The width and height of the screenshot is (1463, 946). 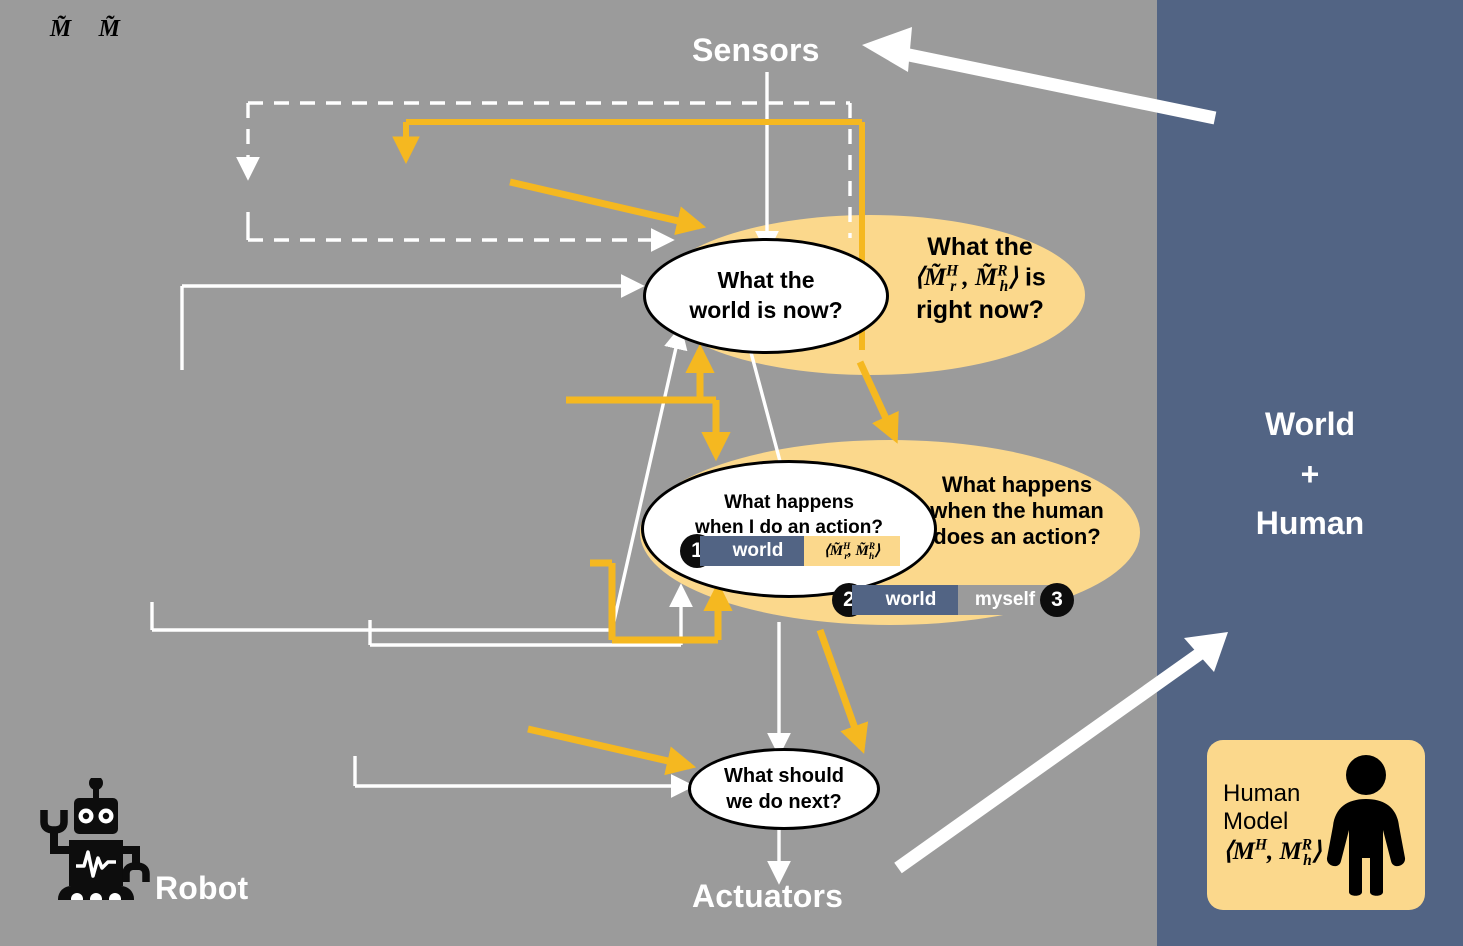 What do you see at coordinates (784, 802) in the screenshot?
I see `decide-line2: we do next?` at bounding box center [784, 802].